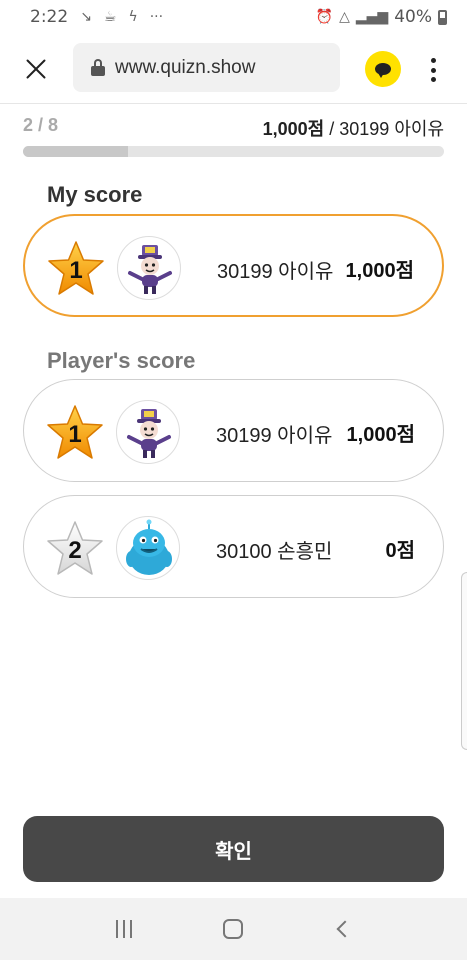 The height and width of the screenshot is (960, 467). What do you see at coordinates (464, 661) in the screenshot?
I see `scroll-indicator` at bounding box center [464, 661].